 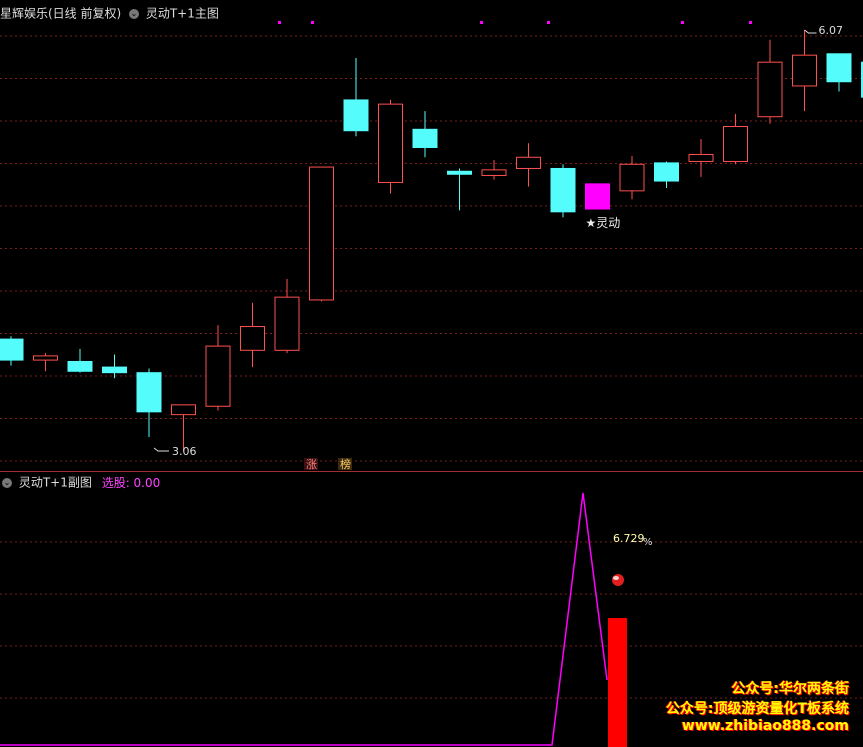 I want to click on tag-bang: 榜, so click(x=345, y=464).